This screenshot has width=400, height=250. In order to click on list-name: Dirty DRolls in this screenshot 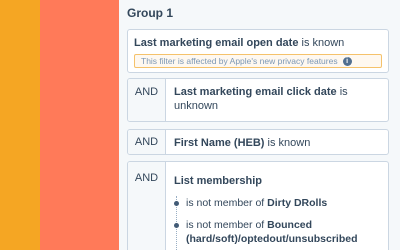, I will do `click(297, 203)`.